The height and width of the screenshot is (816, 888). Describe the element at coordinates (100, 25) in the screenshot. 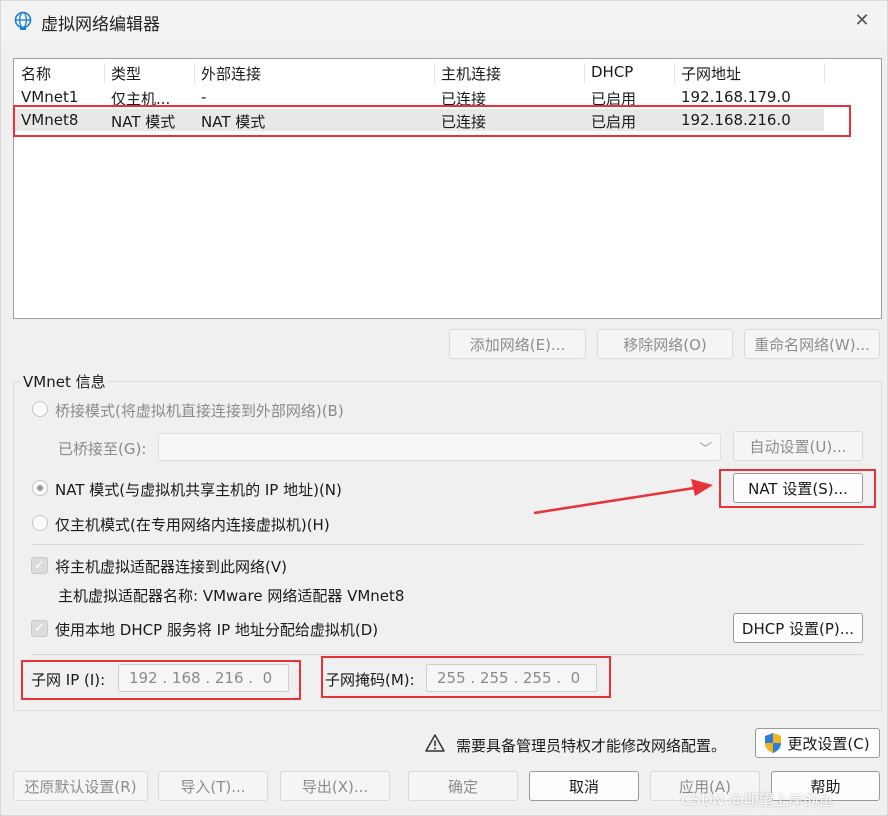

I see `window-title: 虚拟网络编辑器` at that location.